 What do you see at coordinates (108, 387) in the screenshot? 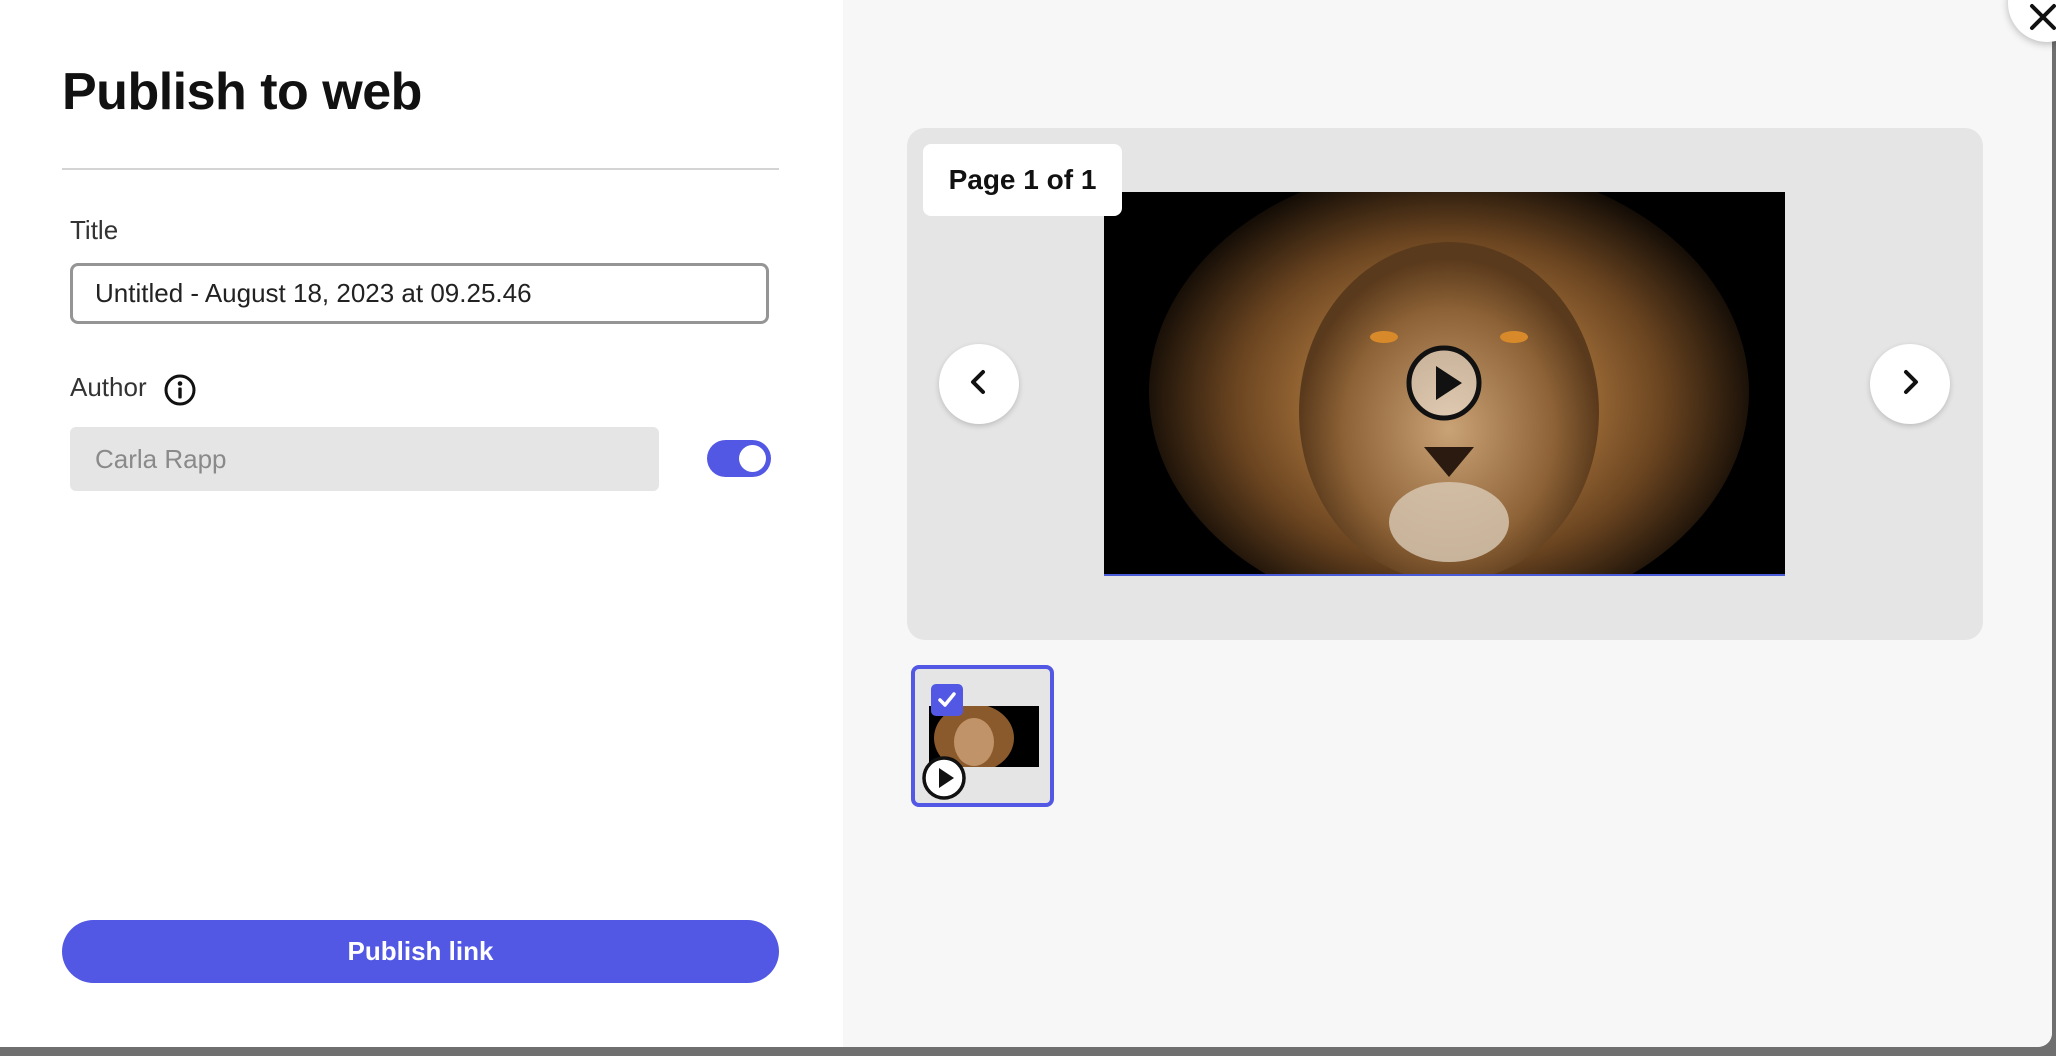
I see `author-label: Author` at bounding box center [108, 387].